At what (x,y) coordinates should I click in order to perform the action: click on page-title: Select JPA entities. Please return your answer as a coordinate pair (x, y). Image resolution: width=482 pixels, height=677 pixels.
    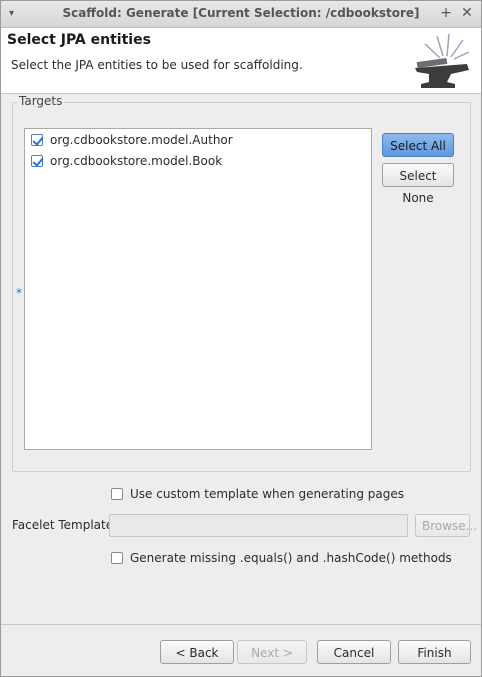
    Looking at the image, I should click on (79, 40).